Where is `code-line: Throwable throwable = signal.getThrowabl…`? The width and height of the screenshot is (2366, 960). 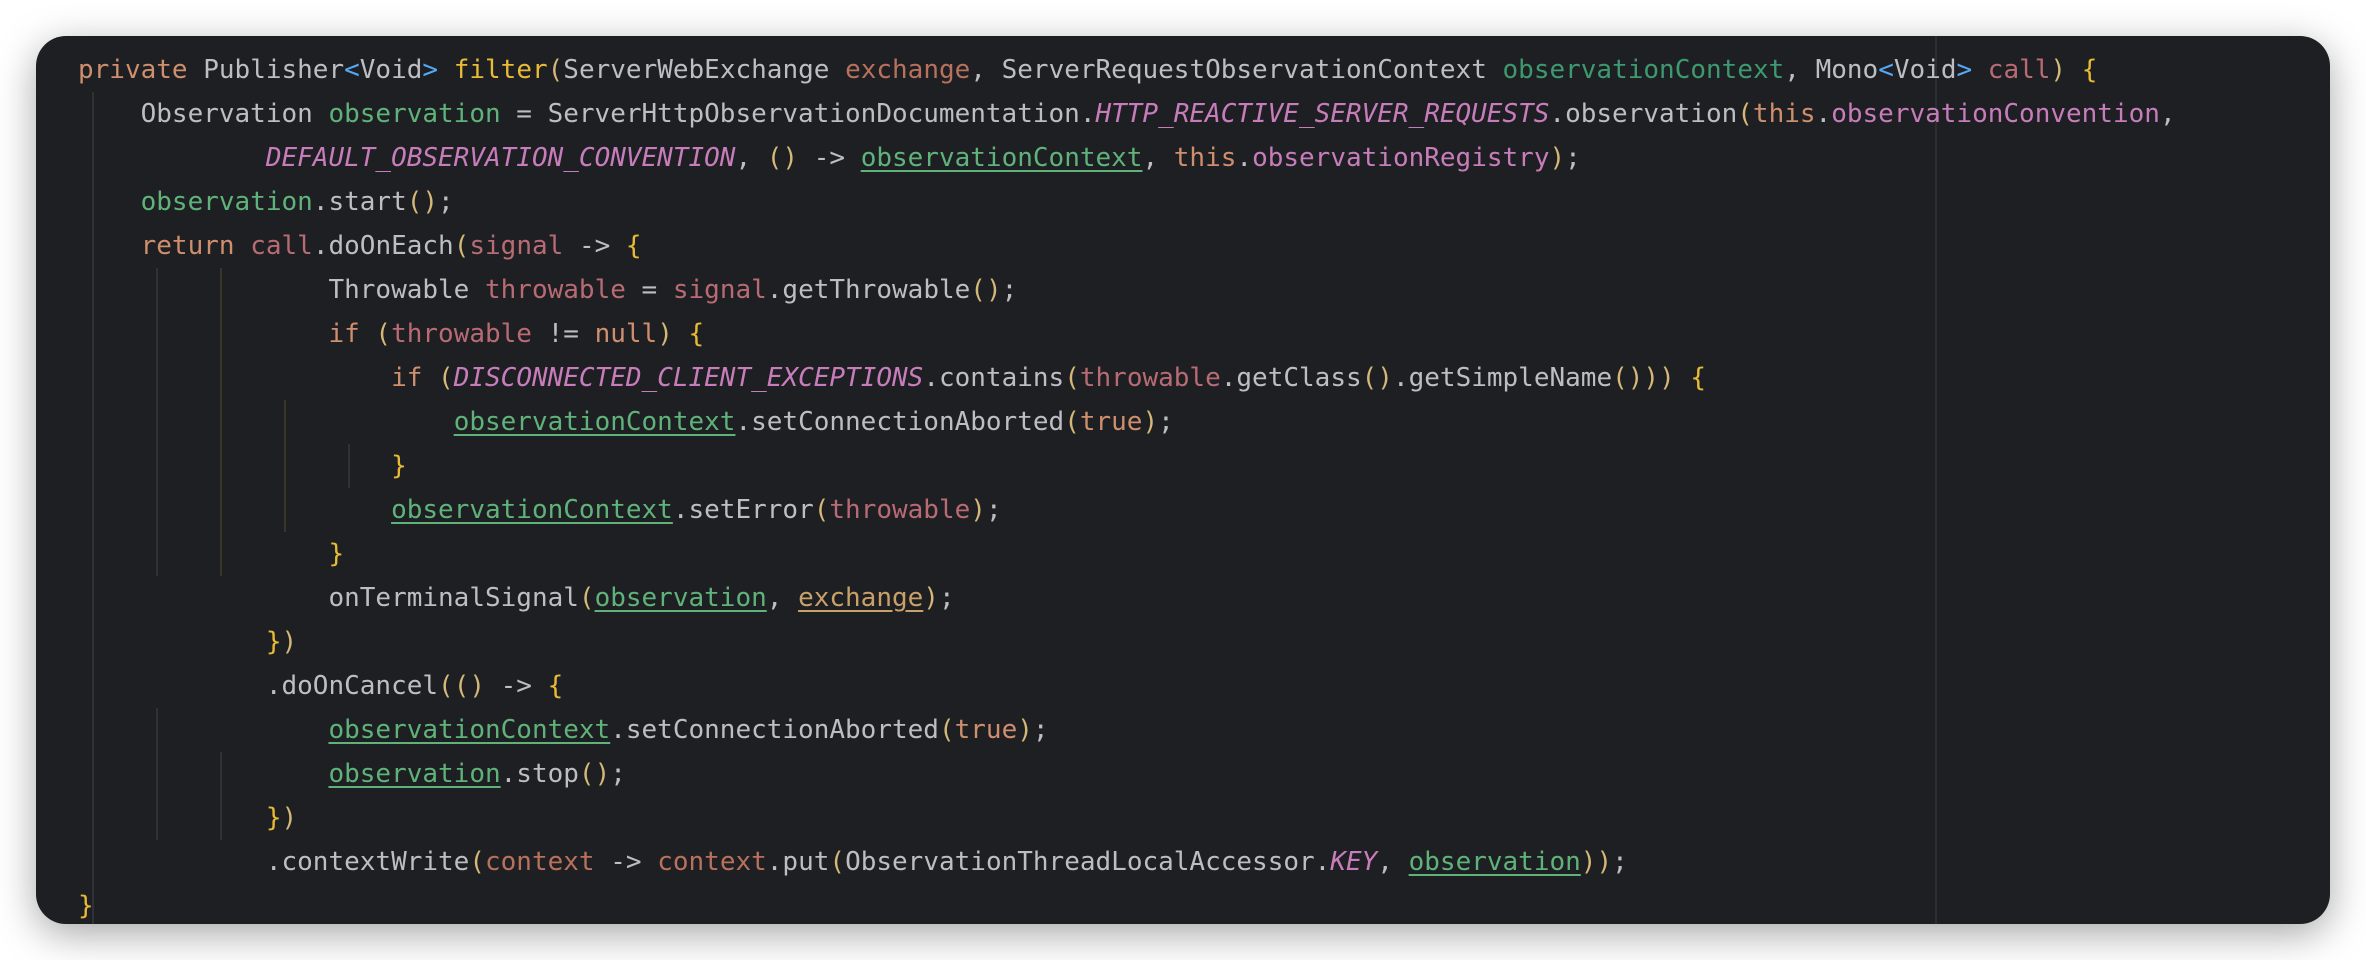 code-line: Throwable throwable = signal.getThrowabl… is located at coordinates (1127, 290).